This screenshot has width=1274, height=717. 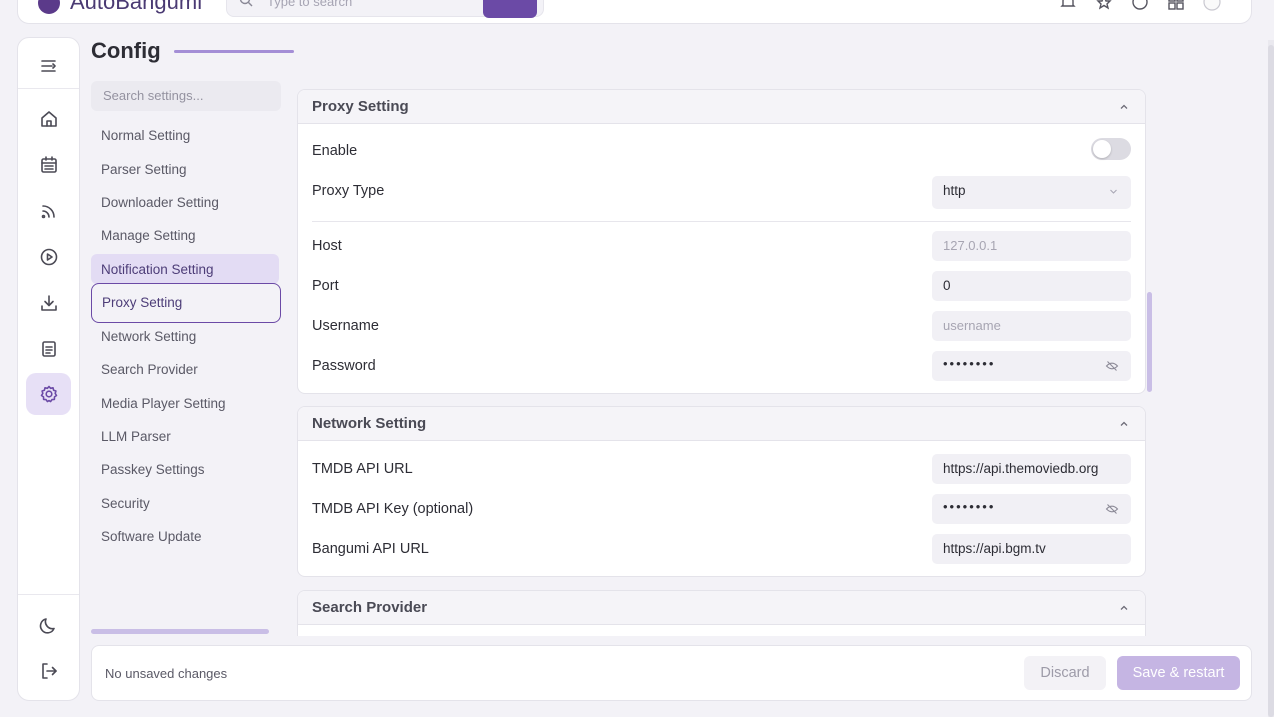 I want to click on global-search: Type to search, so click(x=385, y=9).